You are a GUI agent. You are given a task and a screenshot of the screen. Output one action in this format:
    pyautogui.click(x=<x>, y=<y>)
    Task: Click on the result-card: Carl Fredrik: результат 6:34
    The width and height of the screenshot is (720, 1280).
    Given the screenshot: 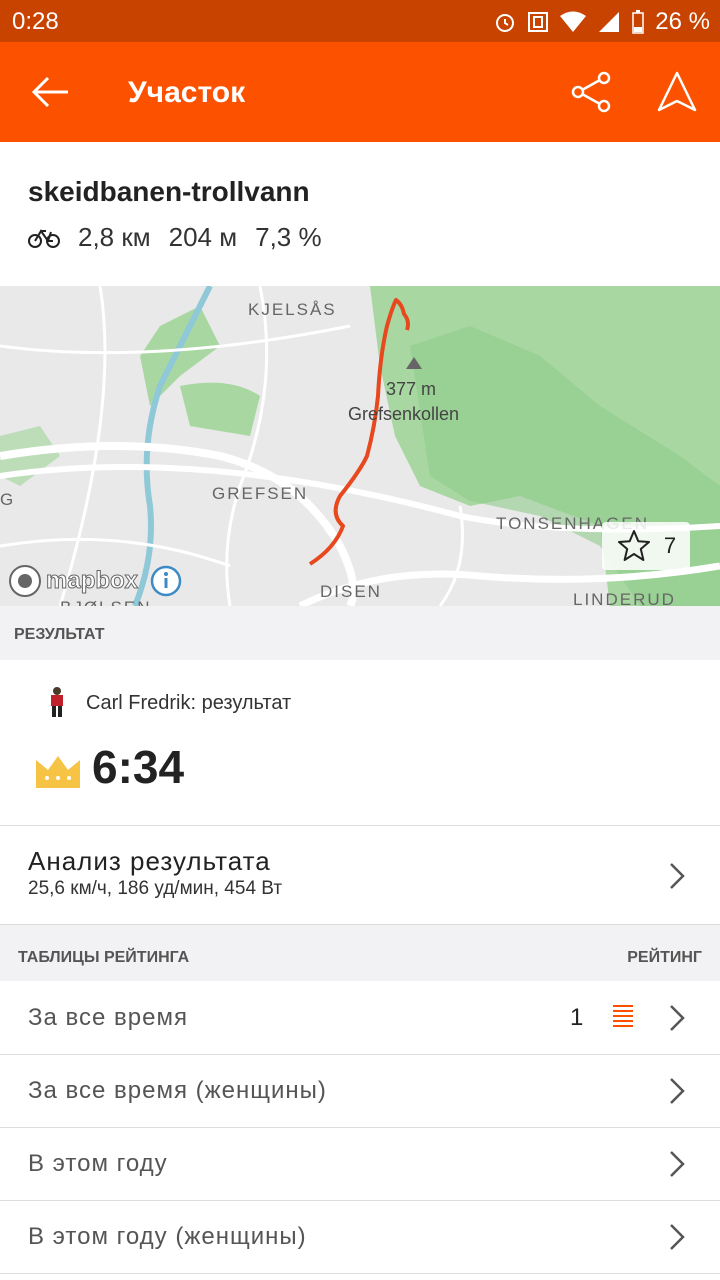 What is the action you would take?
    pyautogui.click(x=360, y=743)
    